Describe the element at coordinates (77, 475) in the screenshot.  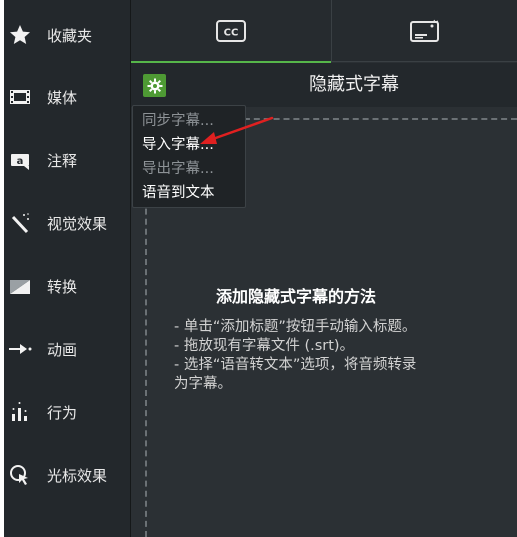
I see `sidebar-item-label: 光标效果` at that location.